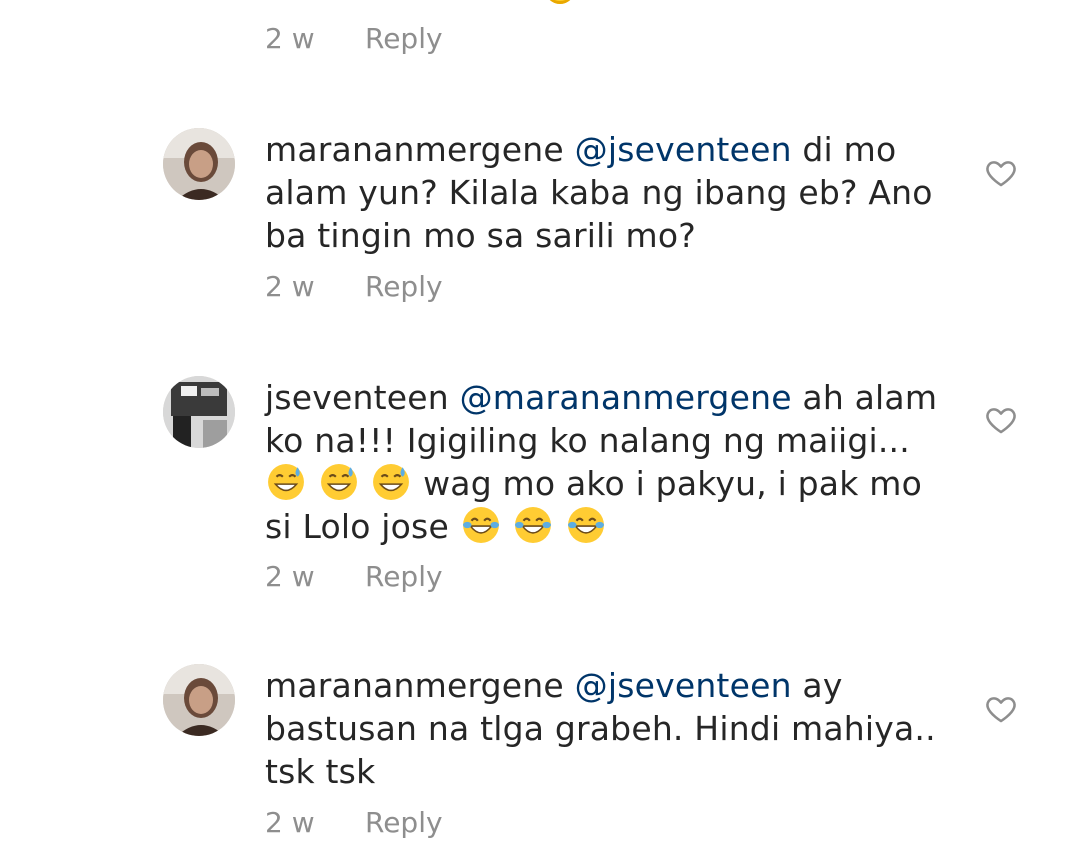  What do you see at coordinates (560, 2) in the screenshot?
I see `clipped-emoji` at bounding box center [560, 2].